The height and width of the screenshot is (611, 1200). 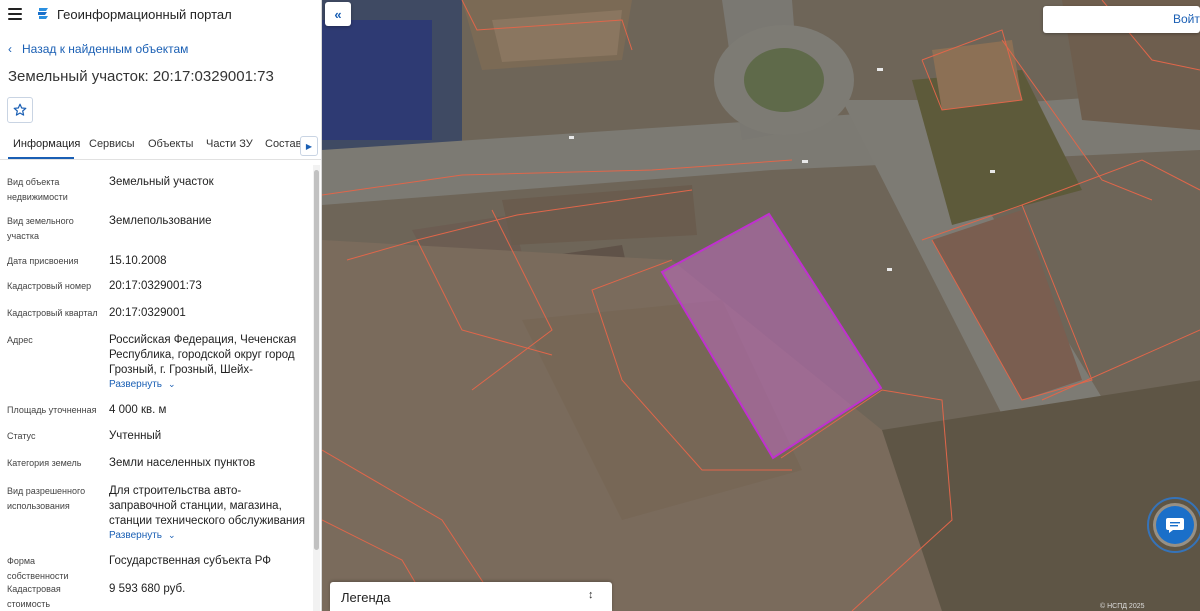 What do you see at coordinates (147, 313) in the screenshot?
I see `attribute-value: 20:17:0329001` at bounding box center [147, 313].